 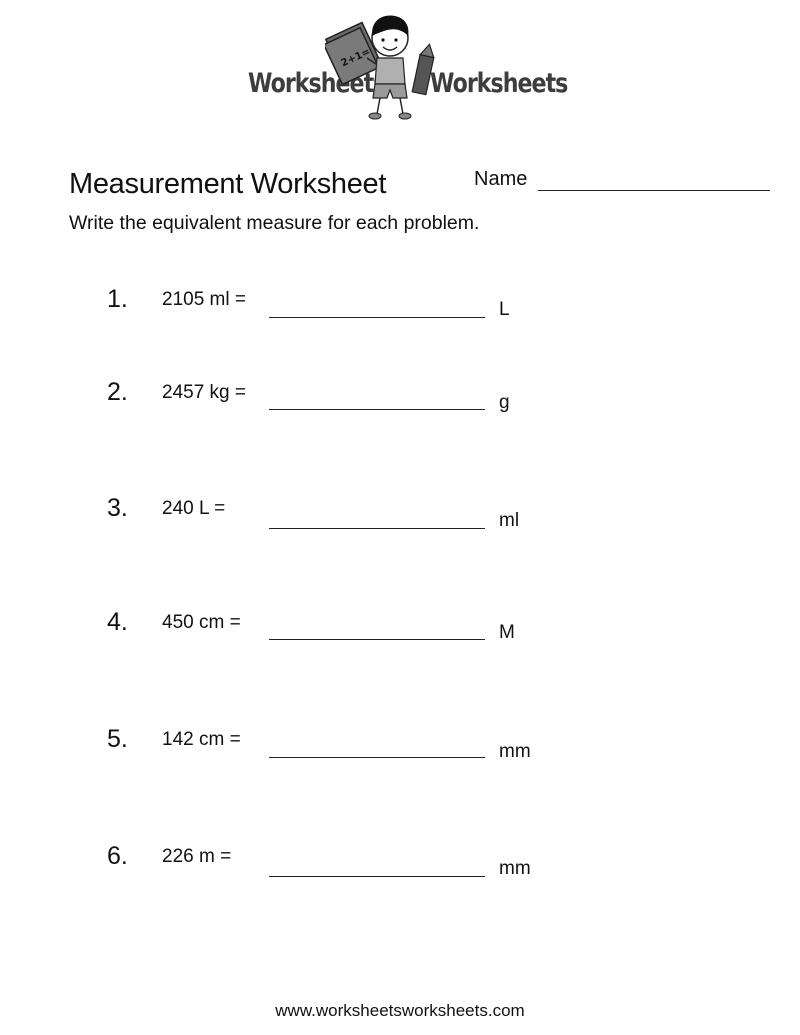 I want to click on problem-item: 6. 226 m = mm, so click(x=400, y=872).